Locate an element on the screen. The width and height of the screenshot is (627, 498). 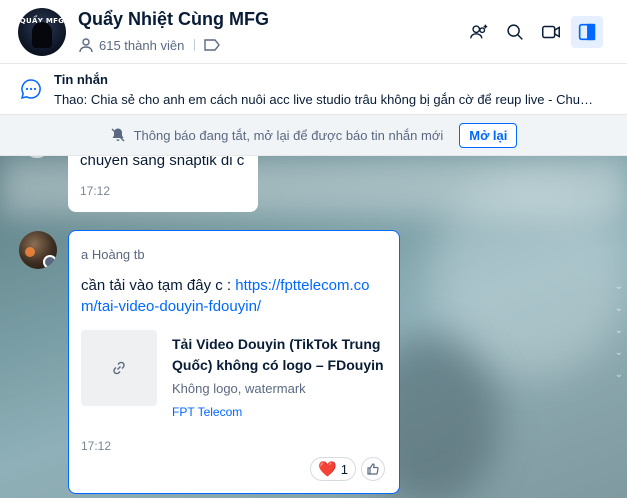
link-preview-thumbnail is located at coordinates (119, 368).